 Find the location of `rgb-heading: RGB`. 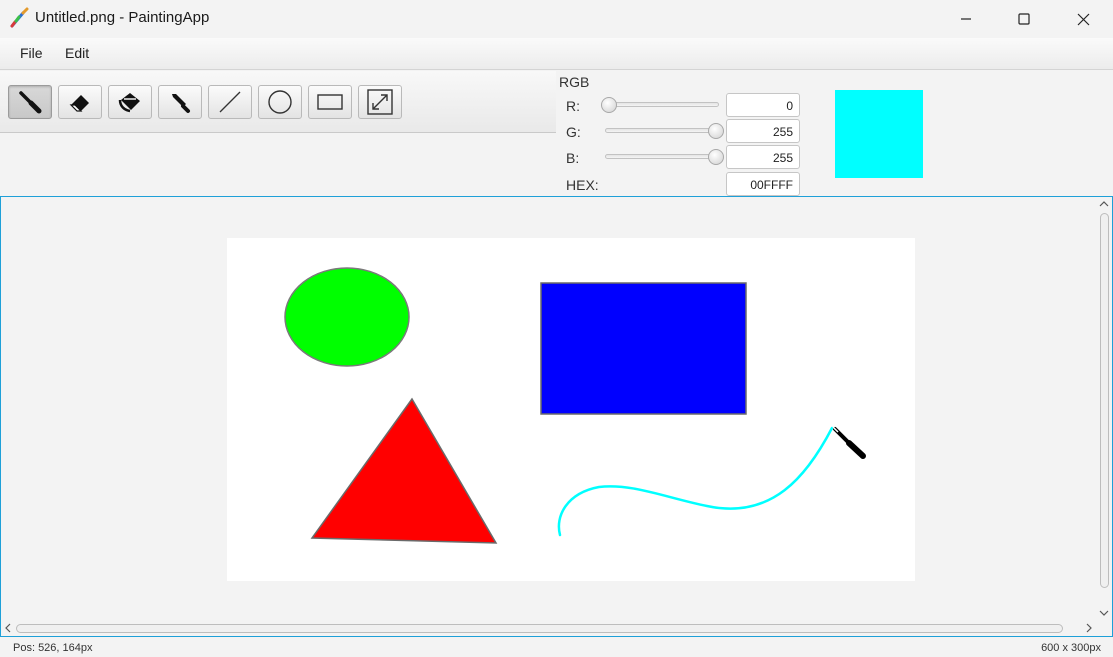

rgb-heading: RGB is located at coordinates (574, 82).